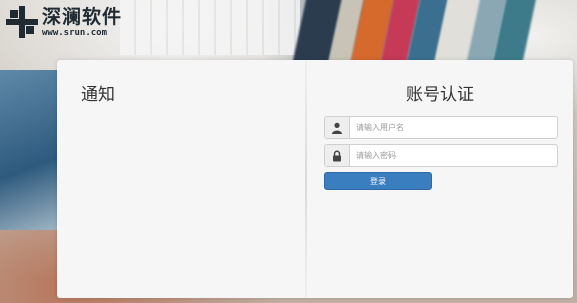  What do you see at coordinates (440, 95) in the screenshot?
I see `auth-title: 账号认证` at bounding box center [440, 95].